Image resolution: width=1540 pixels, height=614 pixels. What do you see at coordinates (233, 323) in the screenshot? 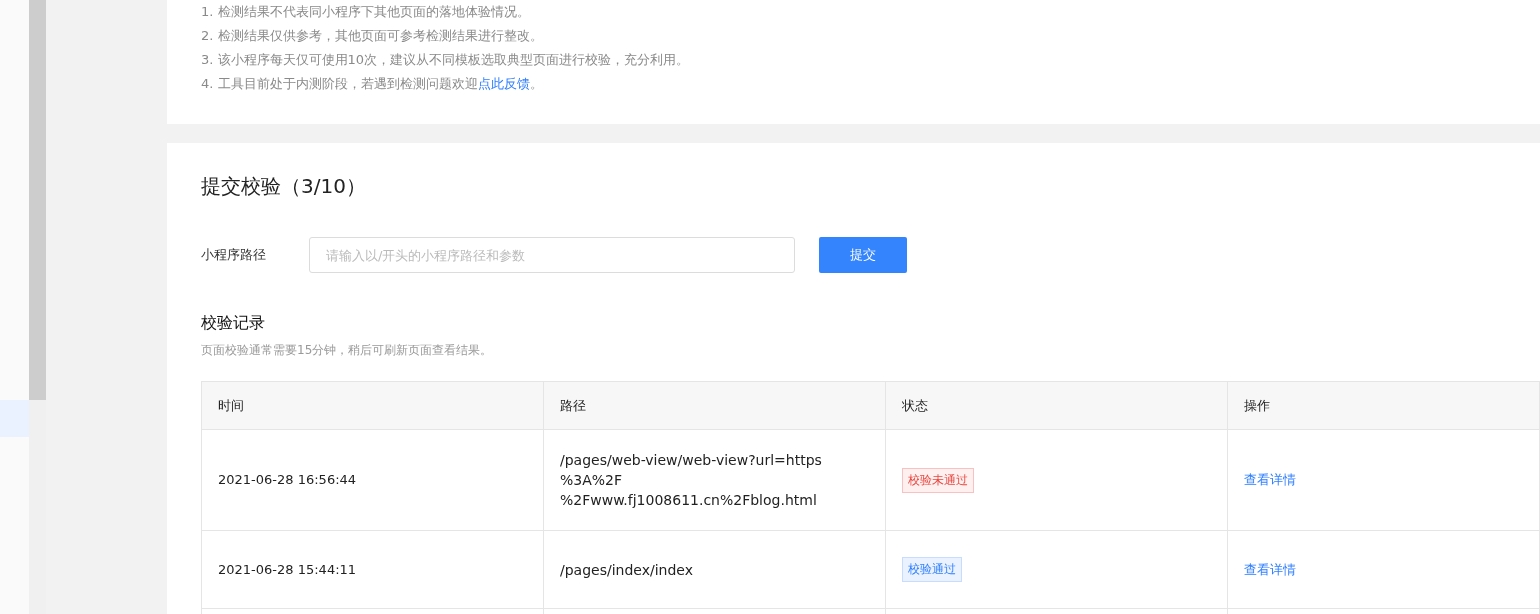
I see `records-title: 校验记录` at bounding box center [233, 323].